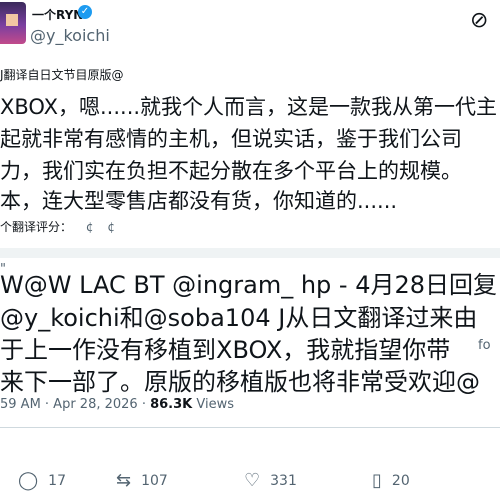 This screenshot has height=500, width=500. Describe the element at coordinates (85, 12) in the screenshot. I see `verified-badge-icon: ✓` at that location.